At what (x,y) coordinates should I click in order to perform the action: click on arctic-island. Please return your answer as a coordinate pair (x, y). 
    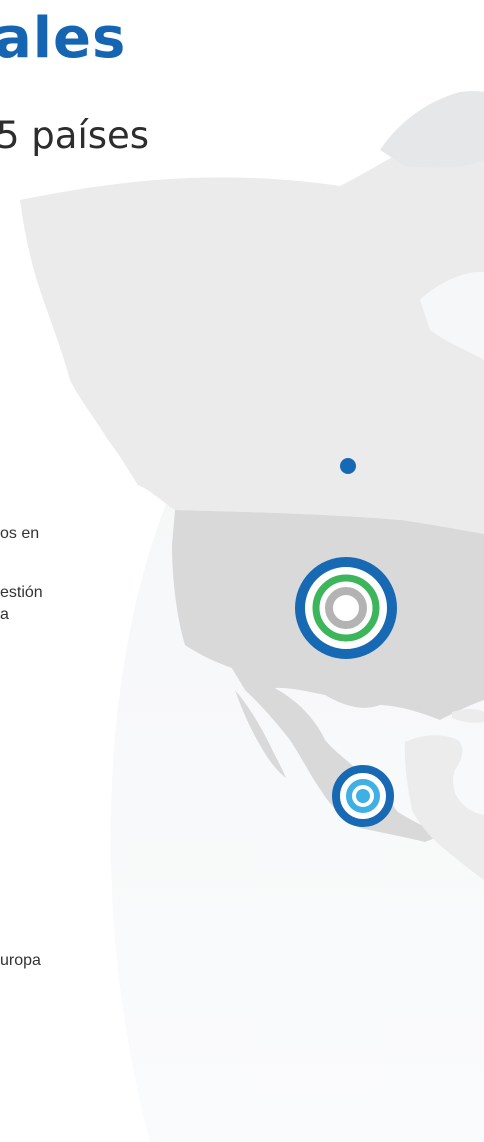
    Looking at the image, I should click on (432, 129).